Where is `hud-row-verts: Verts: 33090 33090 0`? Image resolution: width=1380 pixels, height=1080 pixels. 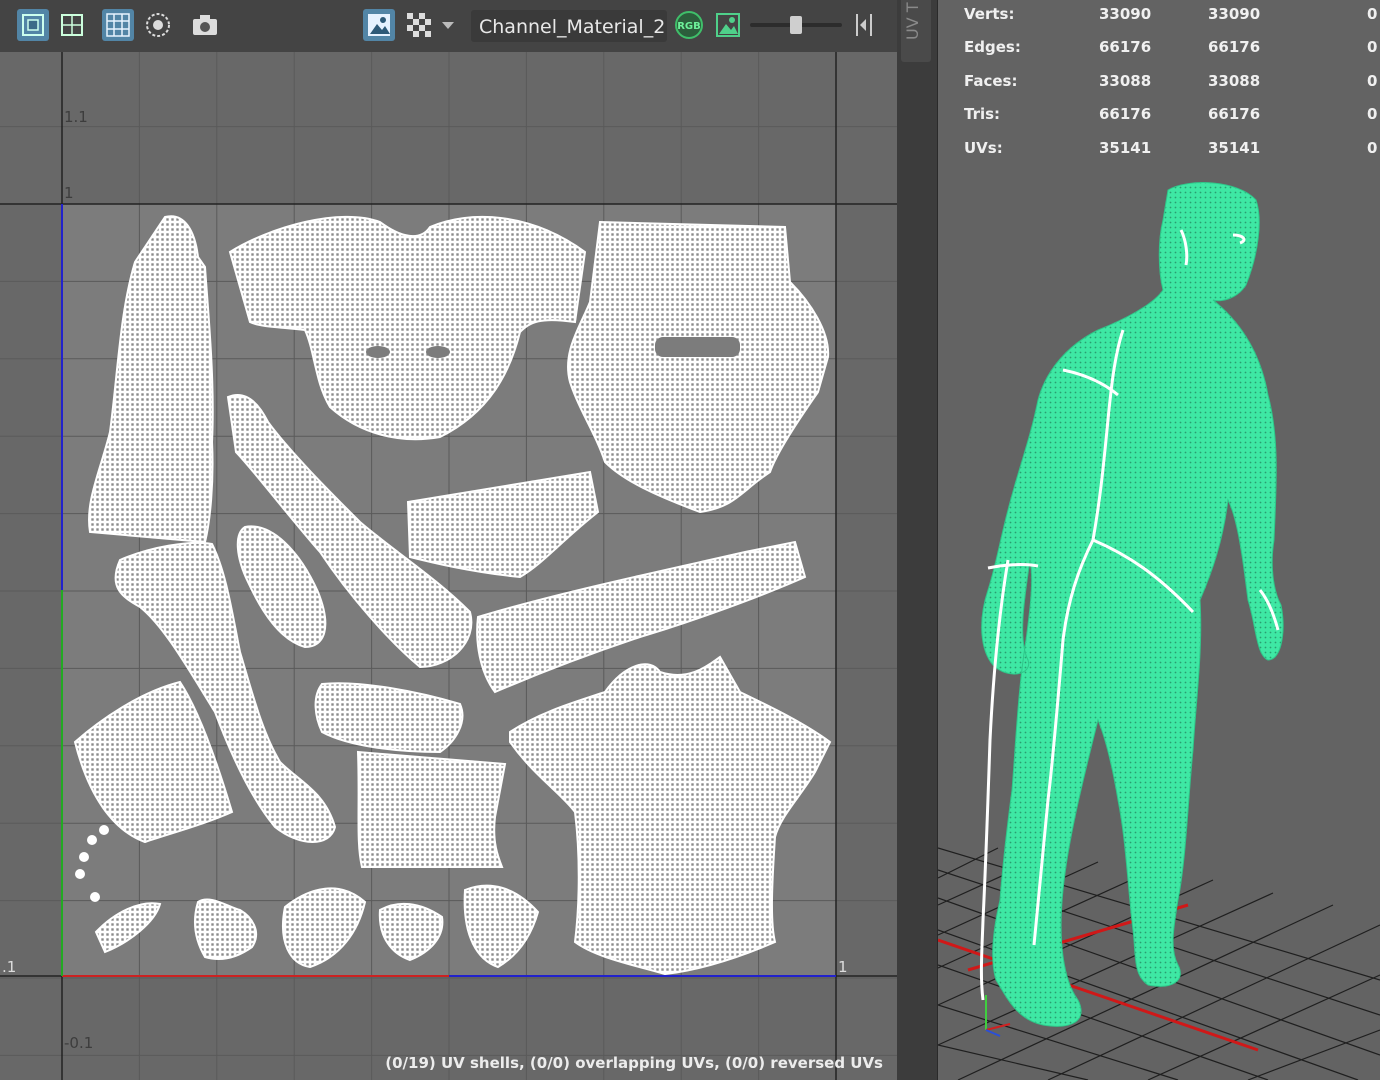
hud-row-verts: Verts: 33090 33090 0 is located at coordinates (1172, 21).